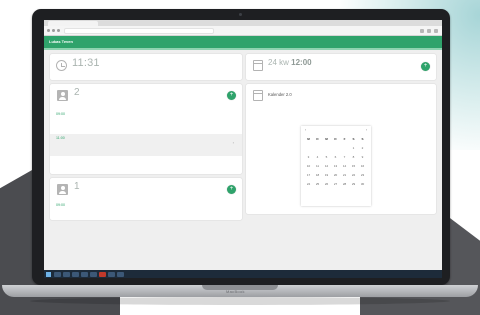  What do you see at coordinates (146, 145) in the screenshot?
I see `list-item: 11:00 ›` at bounding box center [146, 145].